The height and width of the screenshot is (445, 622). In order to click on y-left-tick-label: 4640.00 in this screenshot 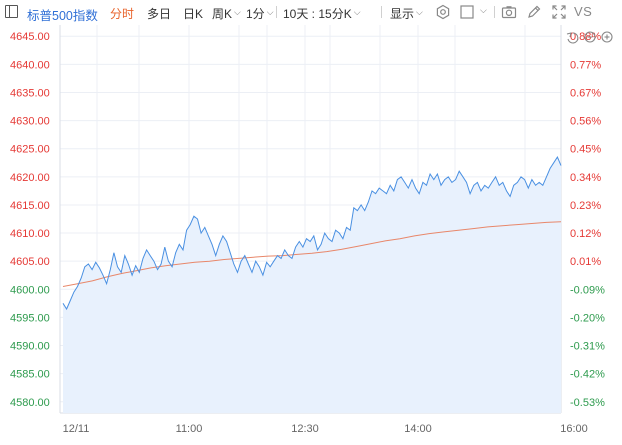, I will do `click(30, 65)`.